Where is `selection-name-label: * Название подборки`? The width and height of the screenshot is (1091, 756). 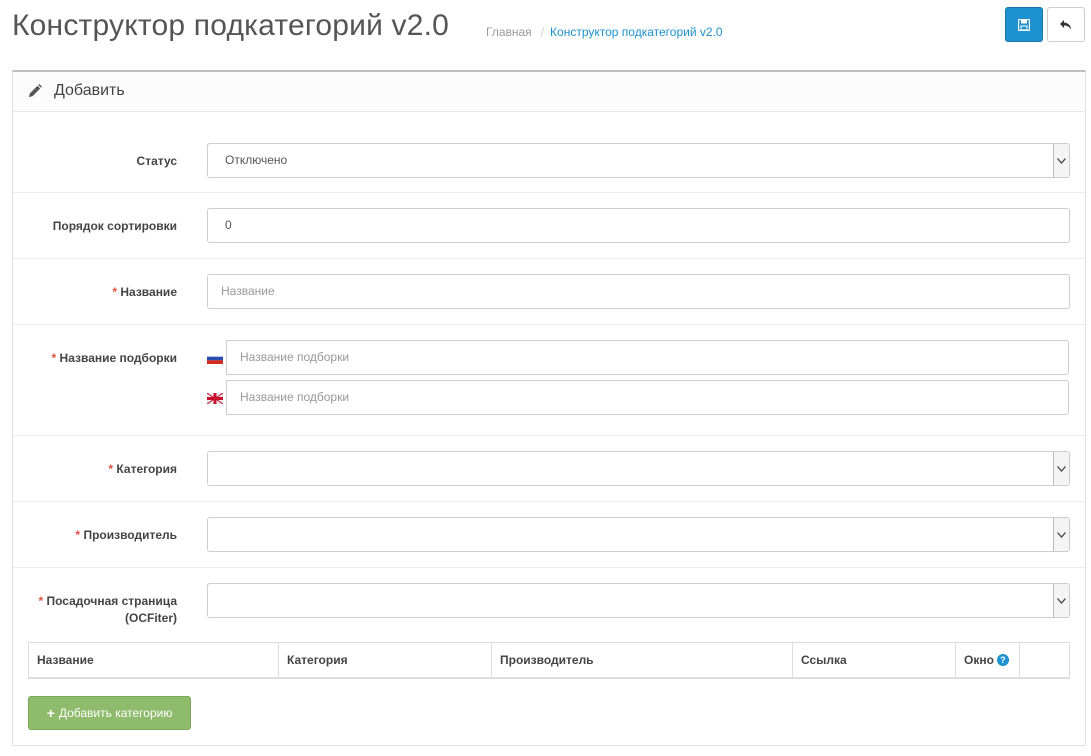 selection-name-label: * Название подборки is located at coordinates (114, 358).